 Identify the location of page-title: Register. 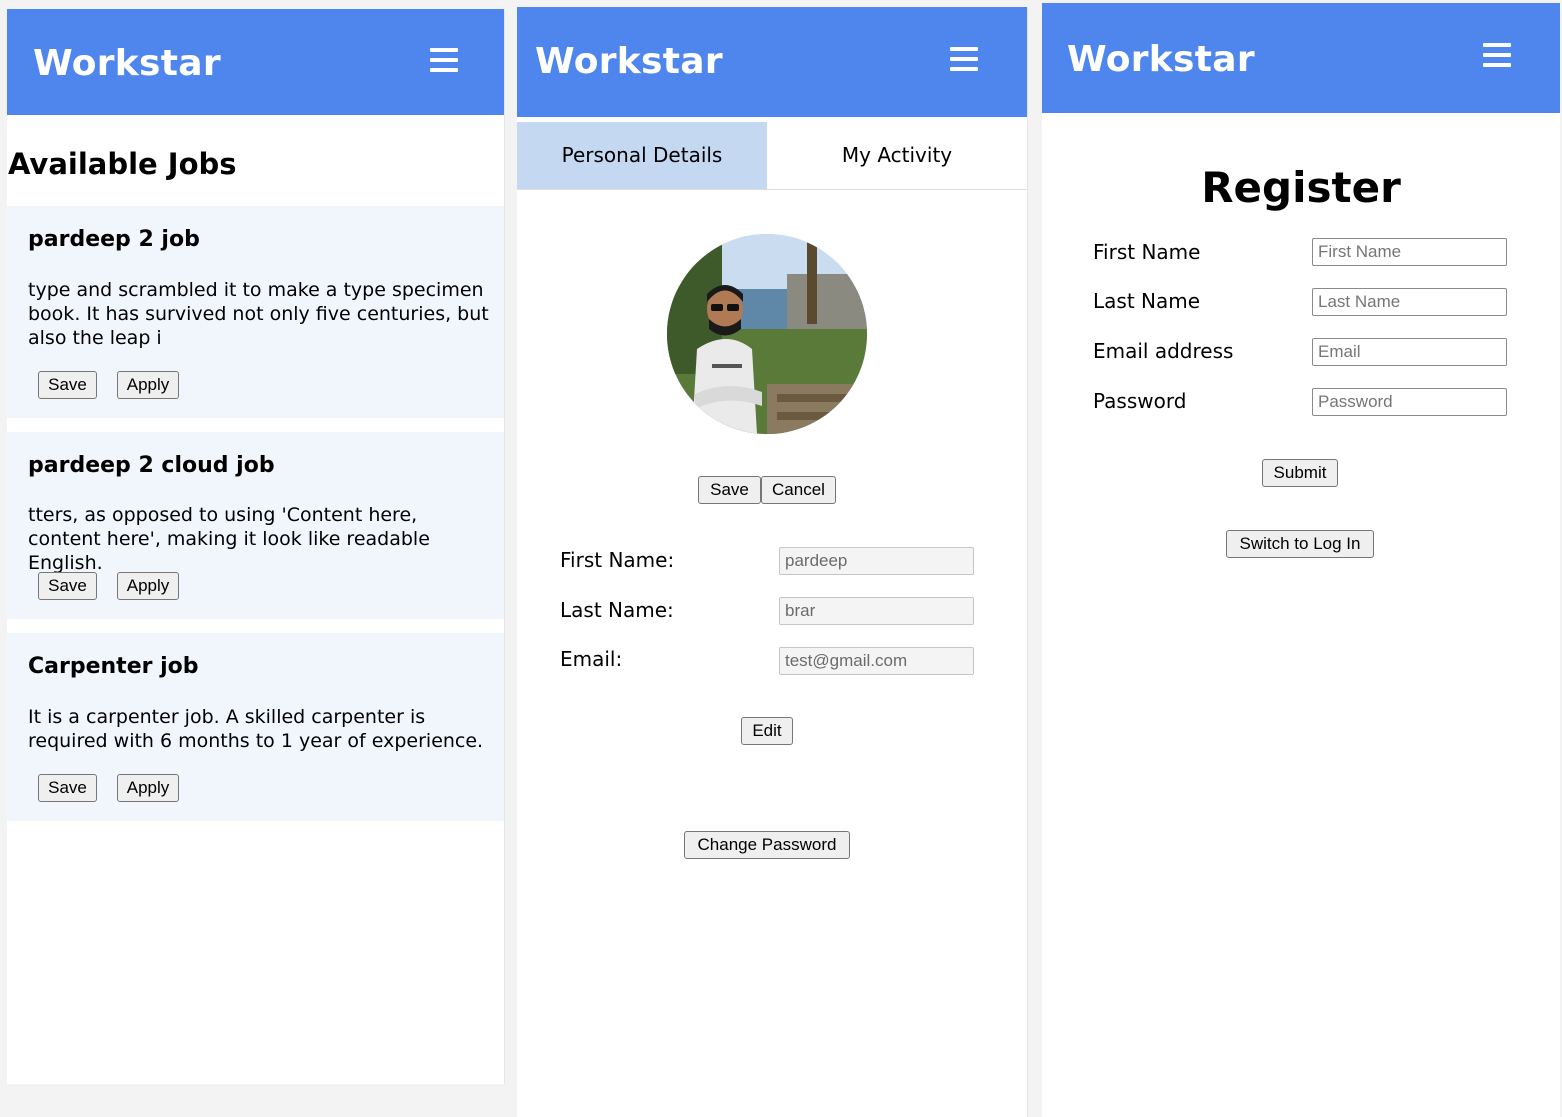
(1301, 187).